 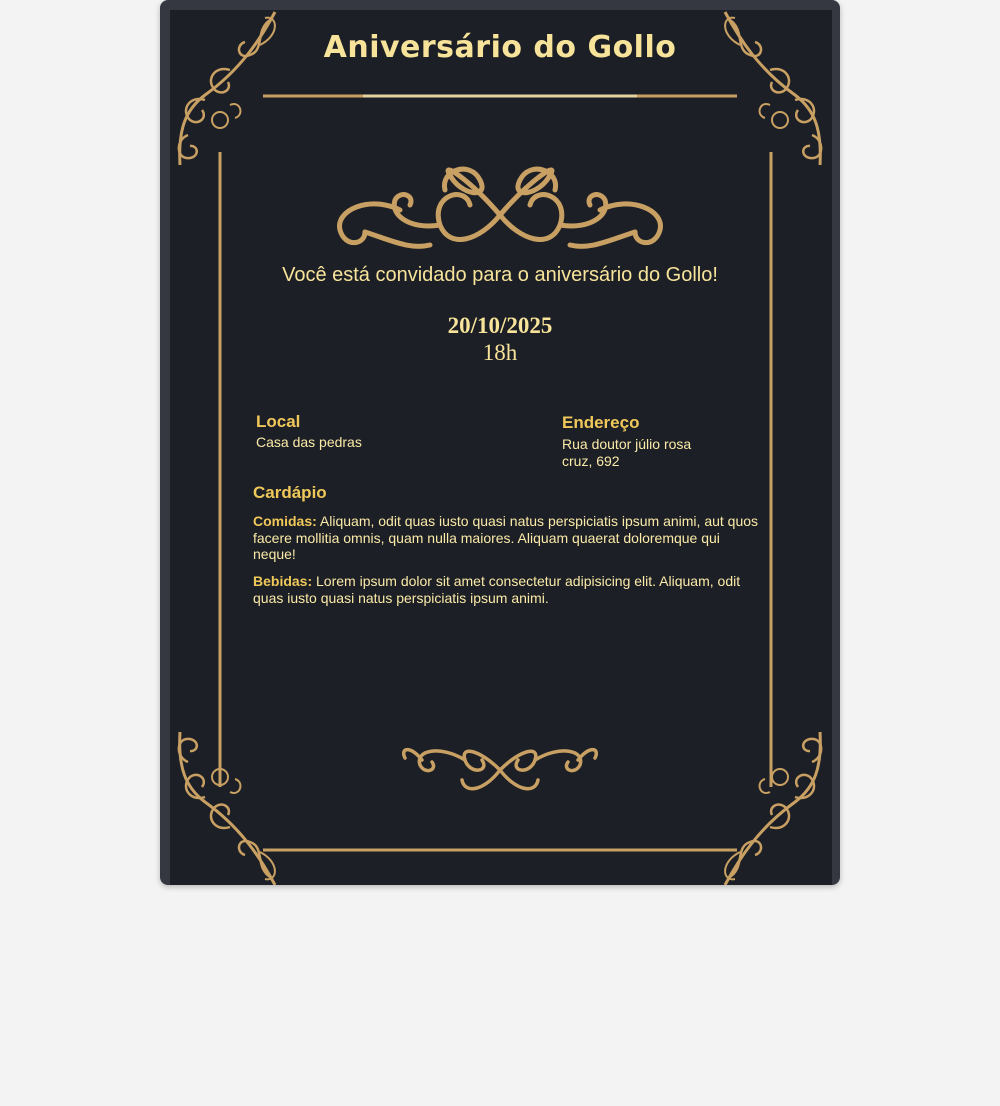 What do you see at coordinates (500, 325) in the screenshot?
I see `event-date: 20/10/2025` at bounding box center [500, 325].